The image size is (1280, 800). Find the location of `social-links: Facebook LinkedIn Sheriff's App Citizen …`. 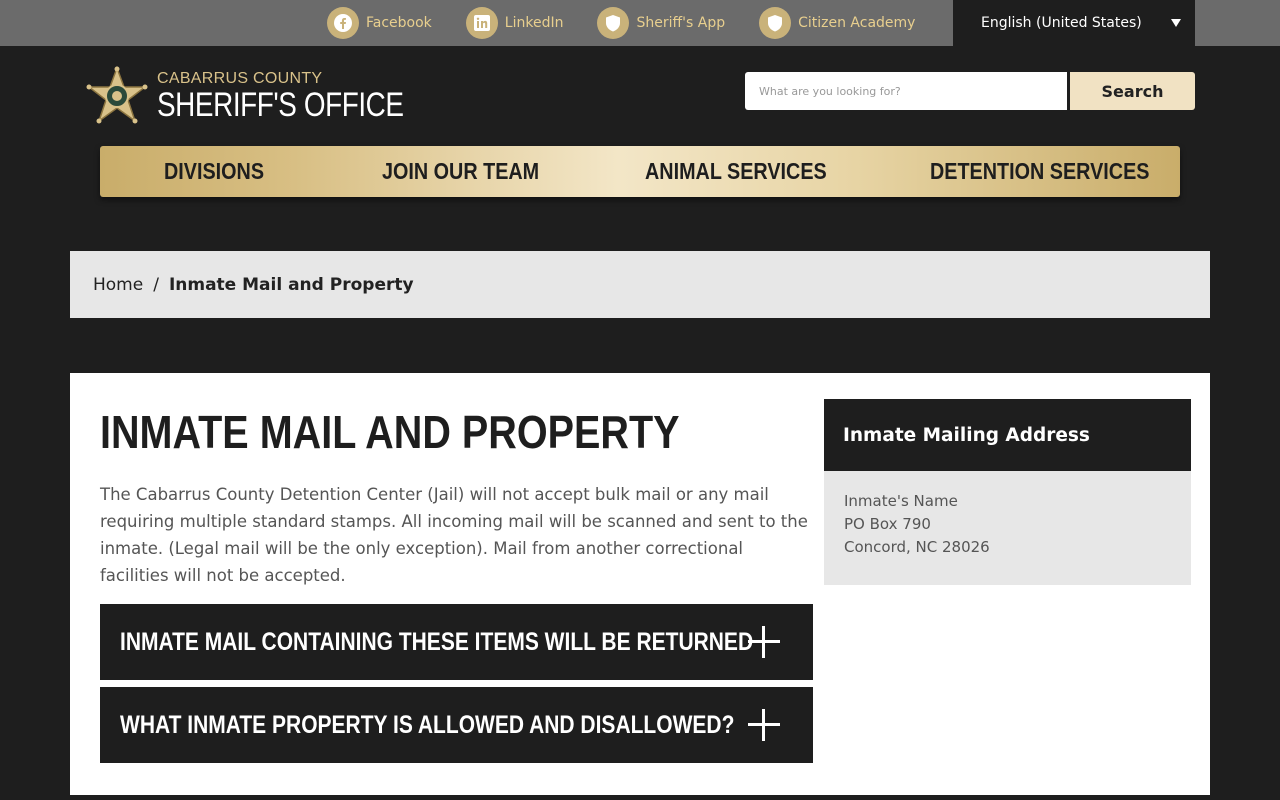

social-links: Facebook LinkedIn Sheriff's App Citizen … is located at coordinates (638, 23).